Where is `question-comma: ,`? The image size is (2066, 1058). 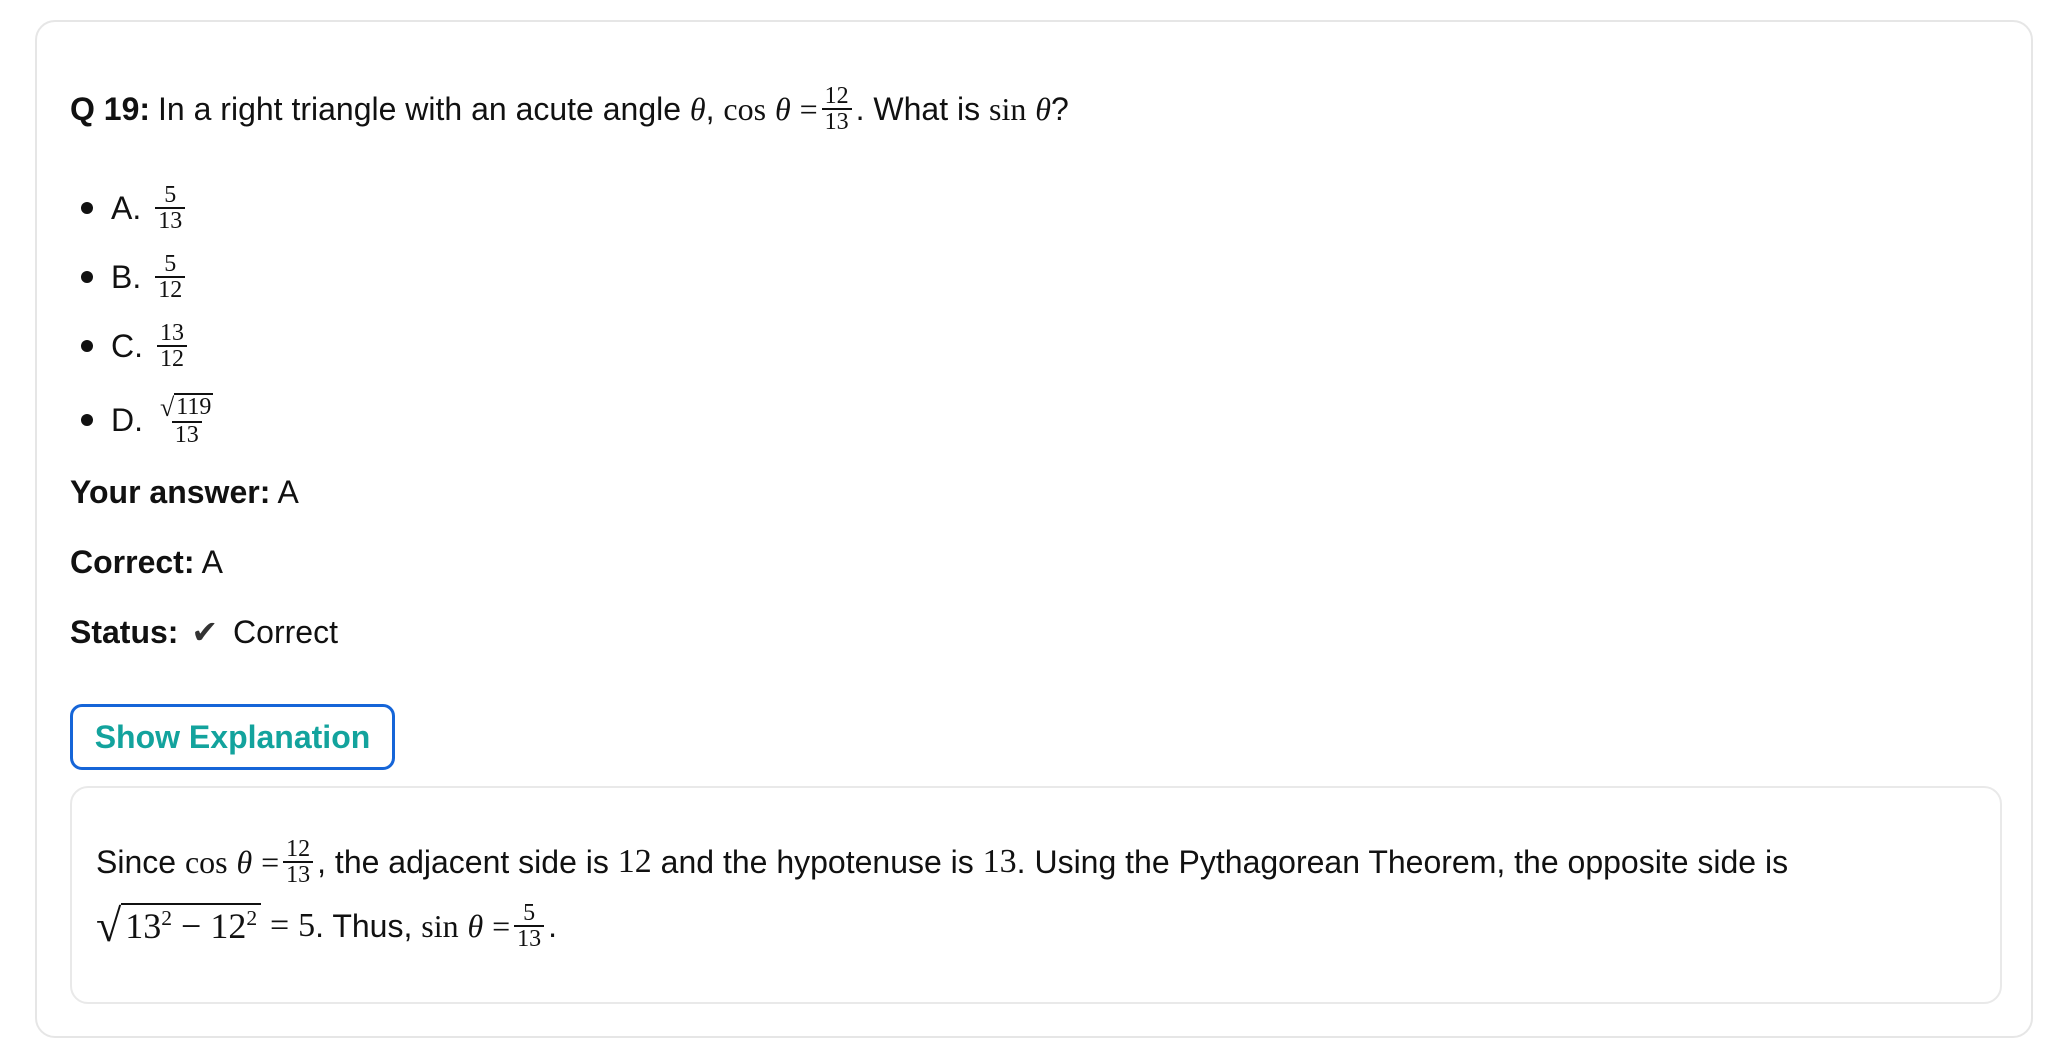
question-comma: , is located at coordinates (710, 109).